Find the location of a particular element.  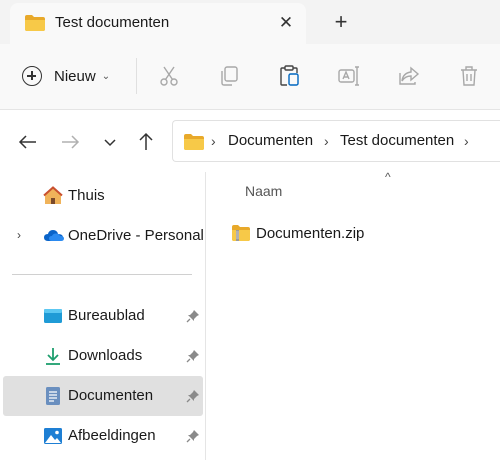

sidebar-item-label: Afbeeldingen is located at coordinates (112, 435).